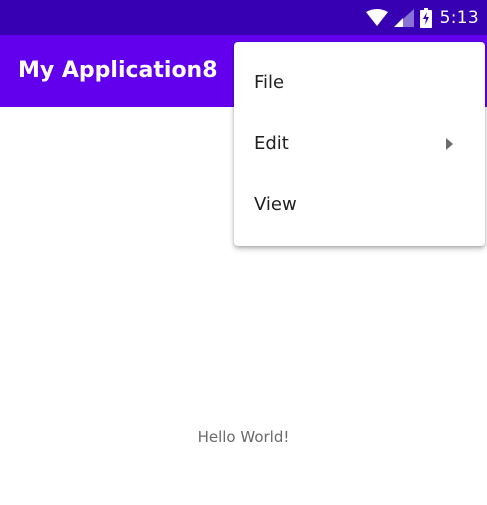  What do you see at coordinates (269, 82) in the screenshot?
I see `menu-item-label: File` at bounding box center [269, 82].